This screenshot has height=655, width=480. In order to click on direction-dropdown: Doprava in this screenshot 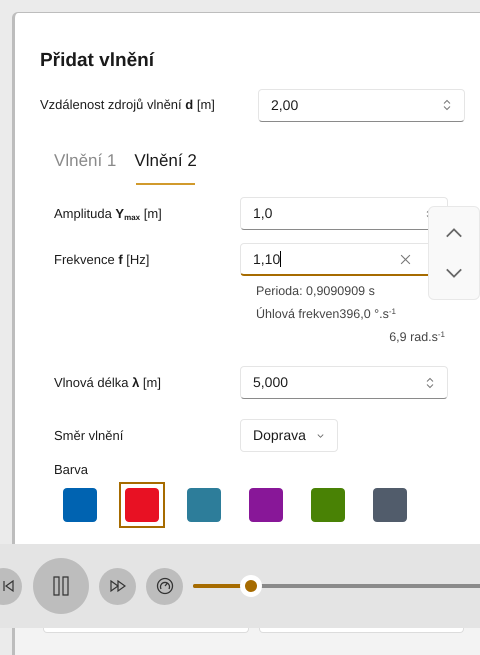, I will do `click(289, 435)`.